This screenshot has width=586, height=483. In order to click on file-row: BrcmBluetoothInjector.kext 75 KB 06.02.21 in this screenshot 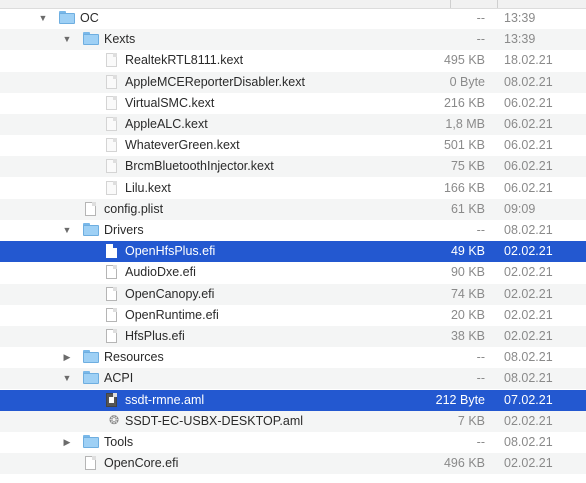, I will do `click(293, 167)`.